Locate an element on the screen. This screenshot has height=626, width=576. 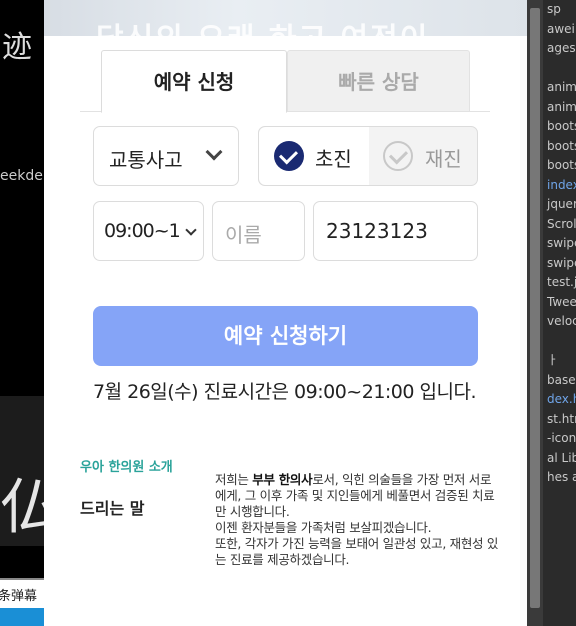
file-list-item: al Lib is located at coordinates (559, 459).